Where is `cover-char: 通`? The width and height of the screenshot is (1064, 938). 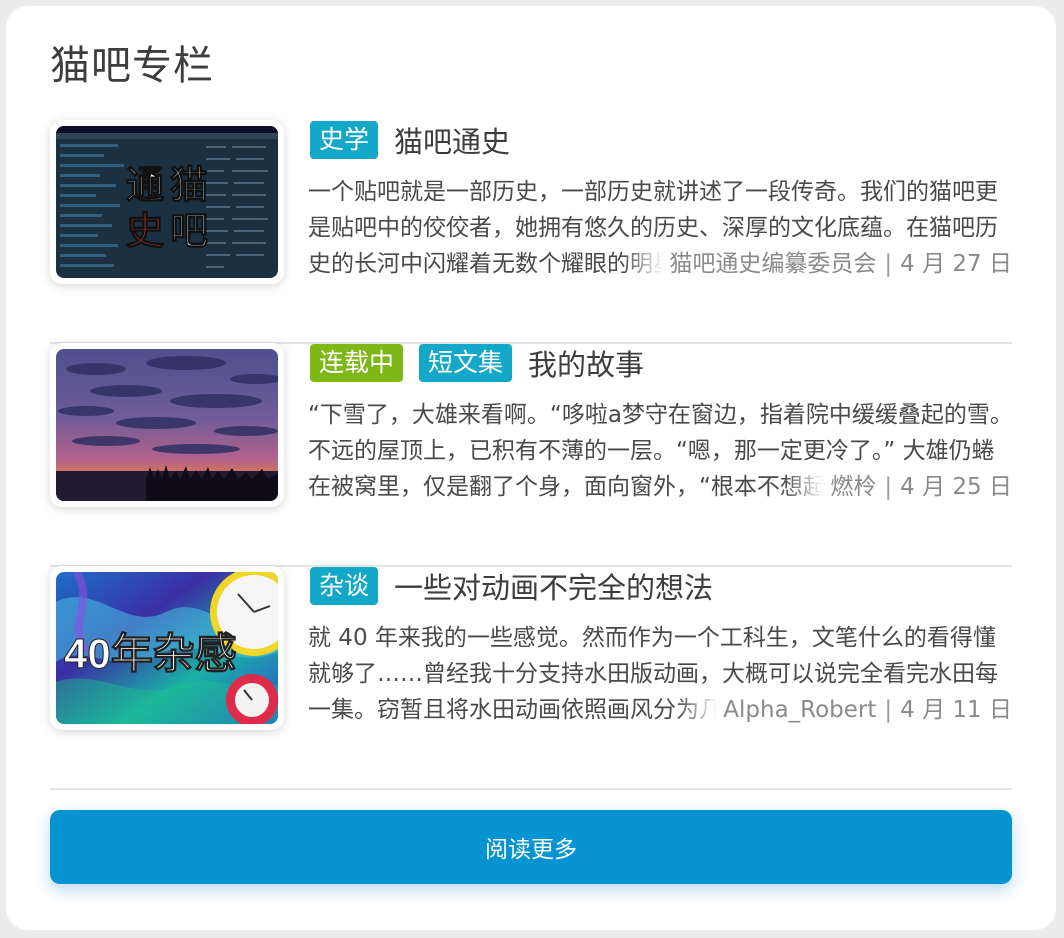 cover-char: 通 is located at coordinates (145, 184).